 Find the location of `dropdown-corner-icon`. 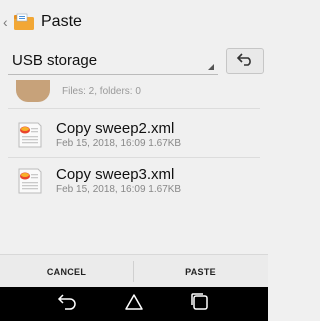

dropdown-corner-icon is located at coordinates (211, 67).